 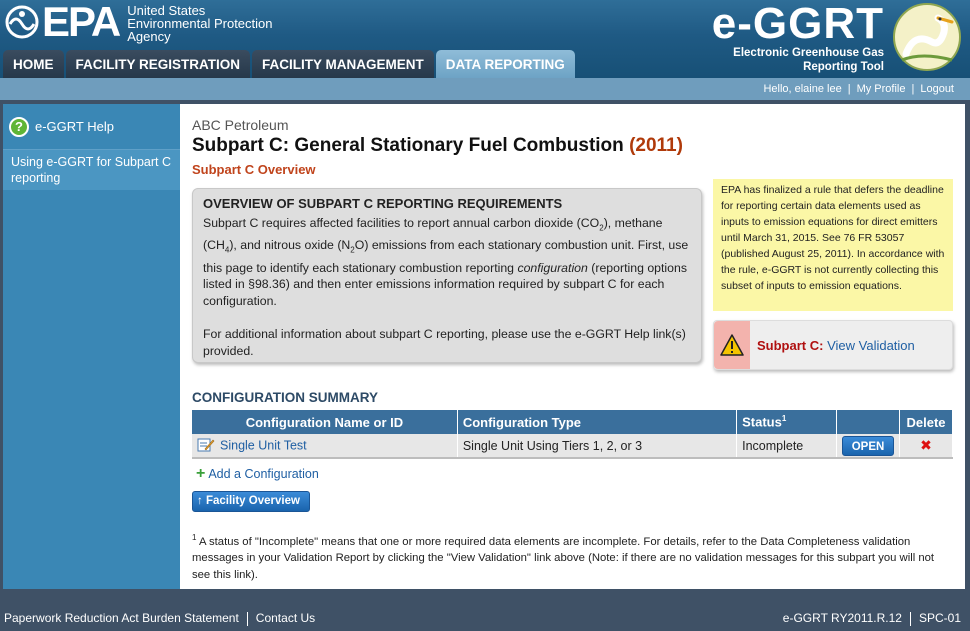 I want to click on contact-us-link: Contact Us, so click(x=285, y=618).